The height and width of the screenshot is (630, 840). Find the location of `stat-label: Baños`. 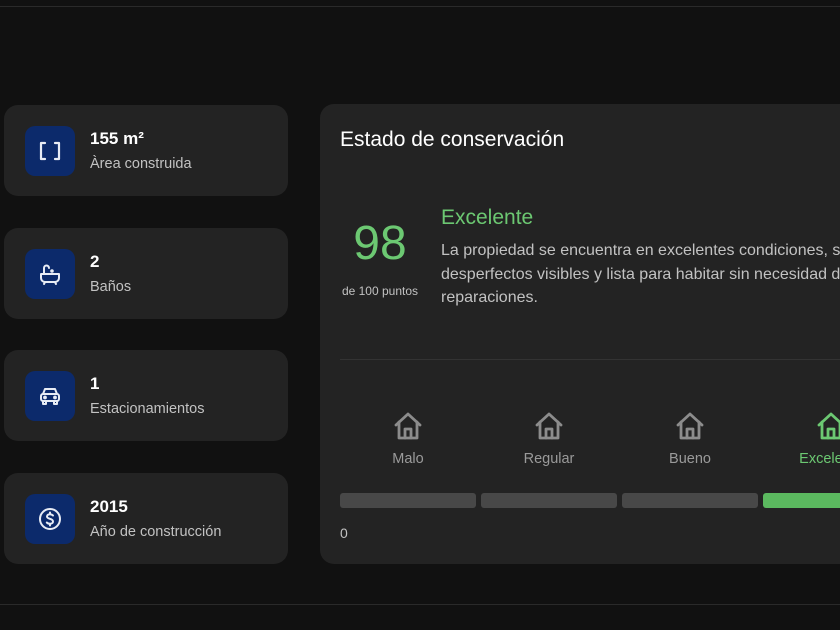

stat-label: Baños is located at coordinates (111, 287).